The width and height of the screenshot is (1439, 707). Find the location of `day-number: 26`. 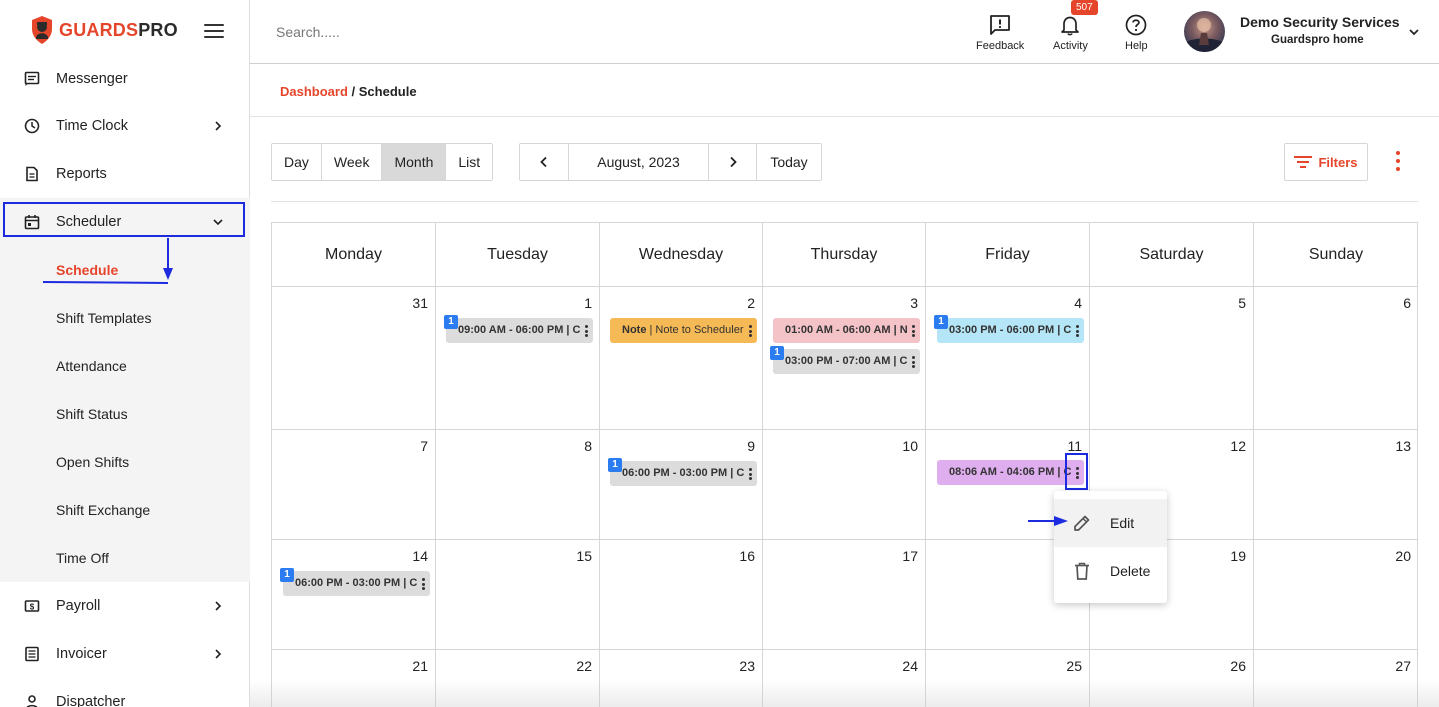

day-number: 26 is located at coordinates (1238, 666).